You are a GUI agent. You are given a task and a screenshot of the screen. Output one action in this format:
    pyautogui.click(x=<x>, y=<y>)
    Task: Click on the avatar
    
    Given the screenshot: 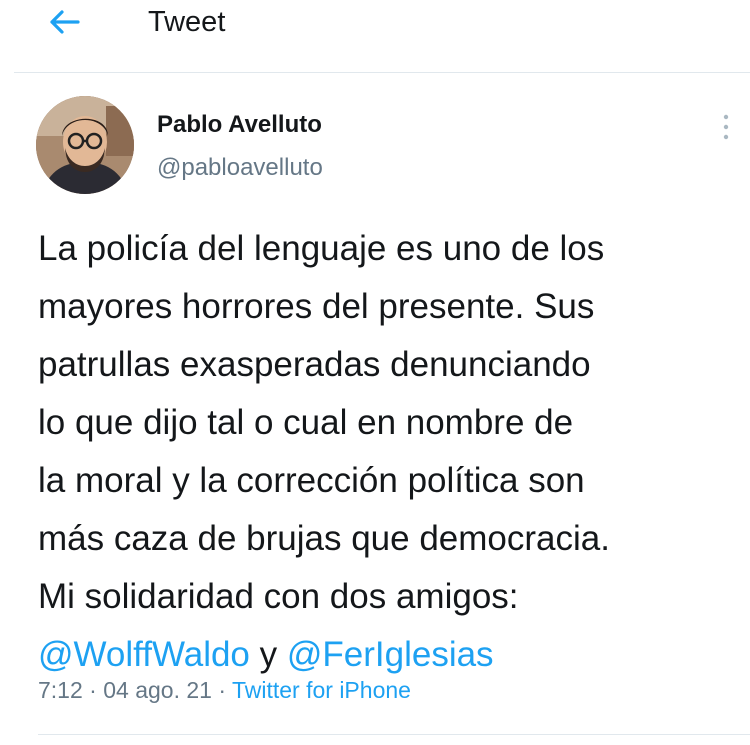 What is the action you would take?
    pyautogui.click(x=85, y=145)
    